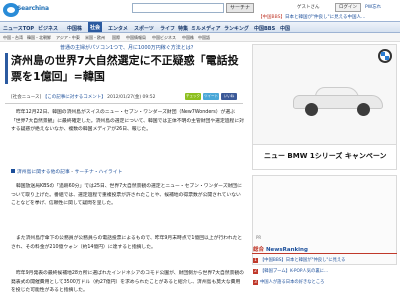 This screenshot has width=400, height=300. I want to click on article-title: 済州島の世界7大自然選定に不正疑惑「電話投票を1億回」=韓国, so click(125, 68).